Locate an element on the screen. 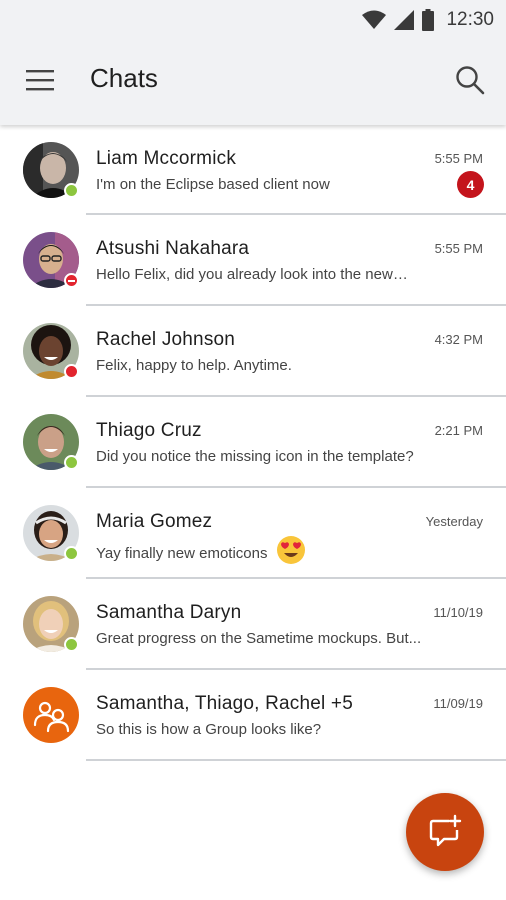  presence-do-not-disturb-indicator is located at coordinates (71, 280).